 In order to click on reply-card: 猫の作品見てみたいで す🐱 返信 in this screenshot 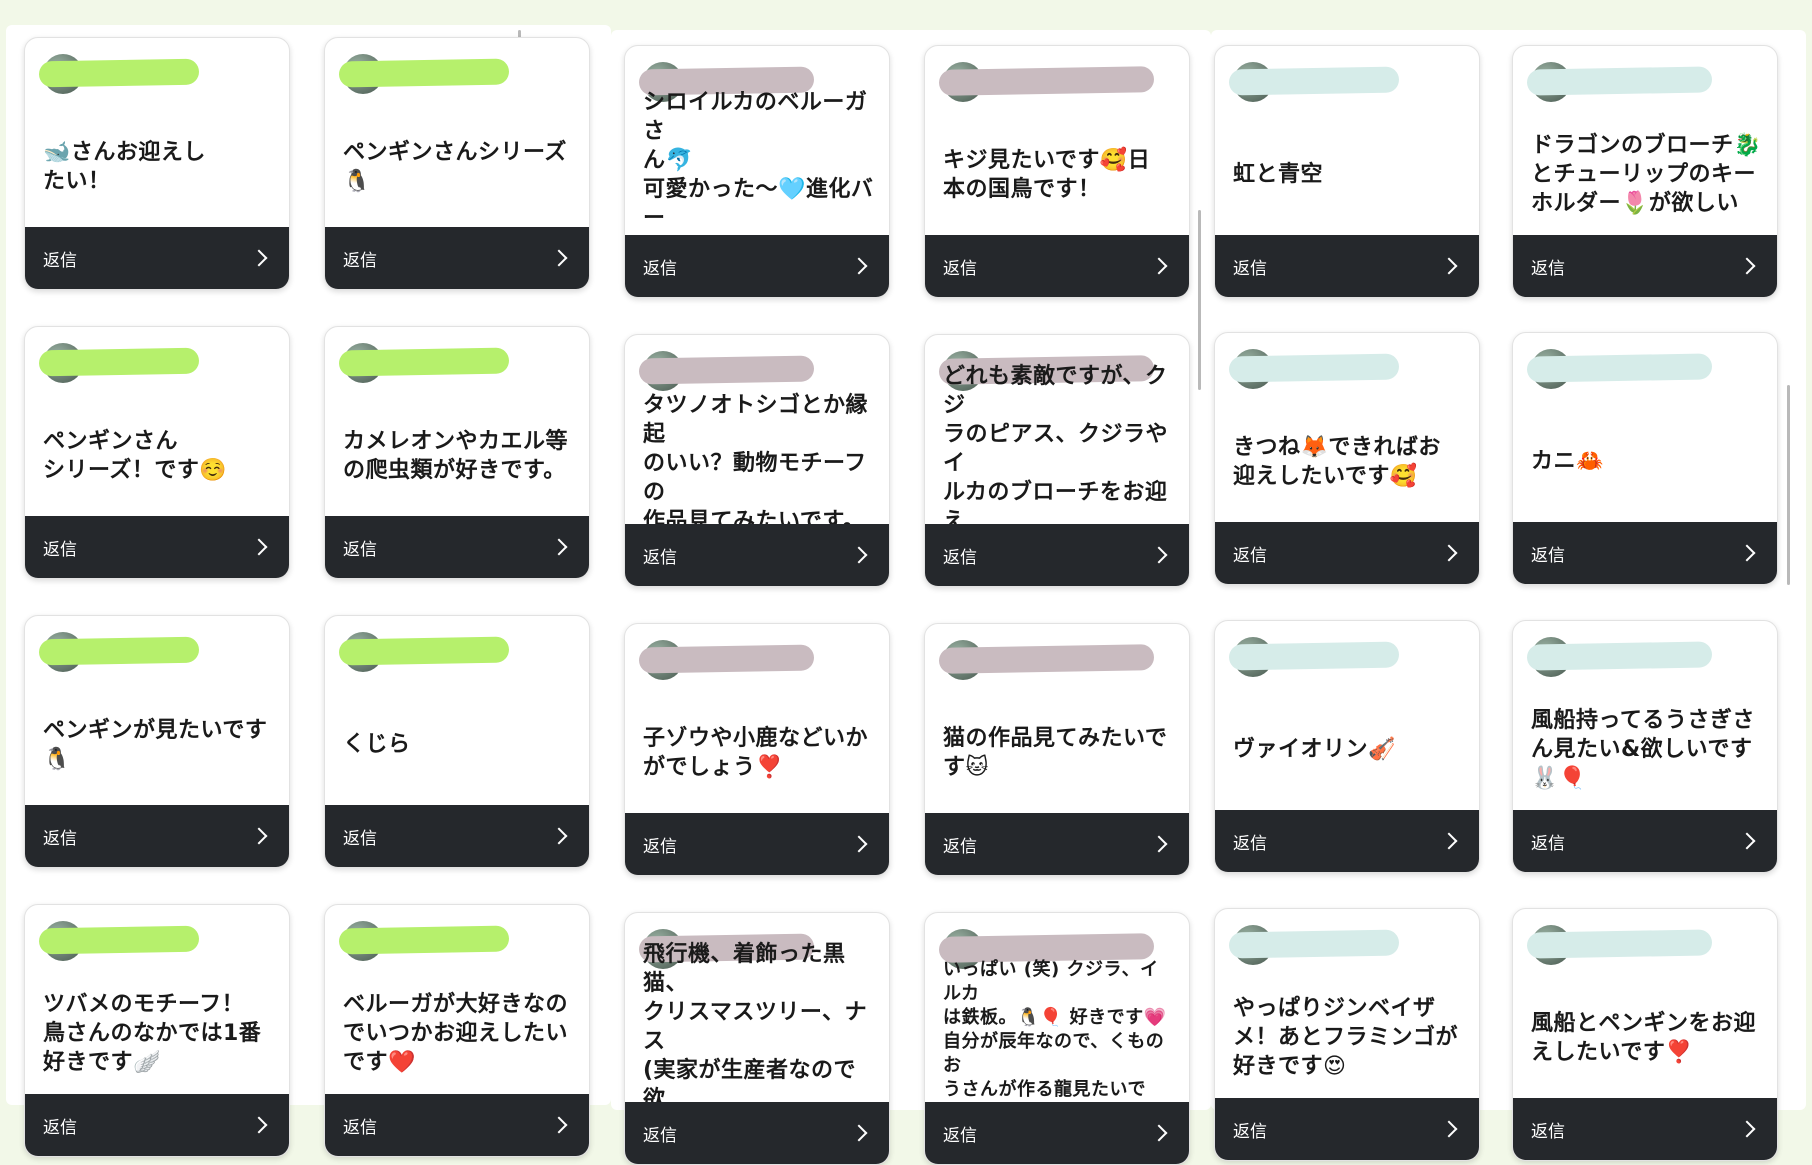, I will do `click(1057, 749)`.